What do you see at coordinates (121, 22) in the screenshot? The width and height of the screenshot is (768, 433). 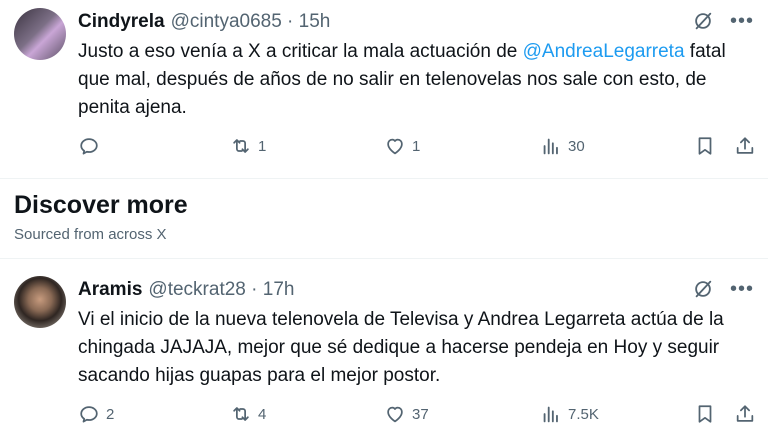 I see `author-name: Cindyrela` at bounding box center [121, 22].